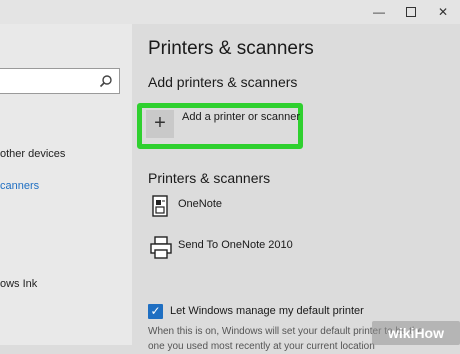  Describe the element at coordinates (241, 117) in the screenshot. I see `add-printer-label: Add a printer or scanner` at that location.